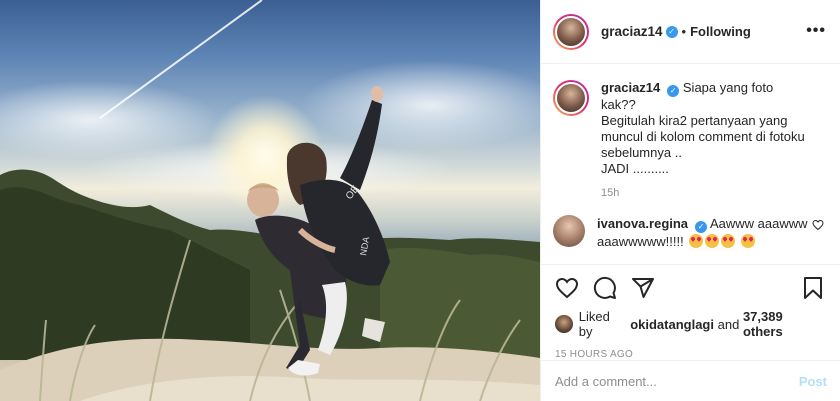 The height and width of the screenshot is (401, 840). Describe the element at coordinates (605, 288) in the screenshot. I see `comment-icon` at that location.